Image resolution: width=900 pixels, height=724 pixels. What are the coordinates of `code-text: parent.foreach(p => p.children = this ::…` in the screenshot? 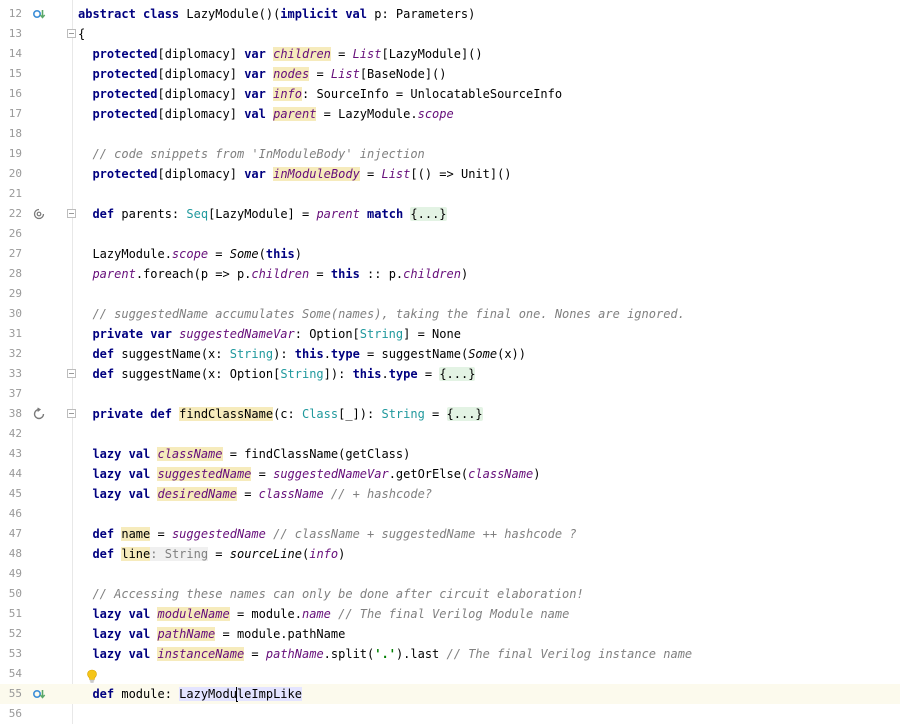 It's located at (273, 274).